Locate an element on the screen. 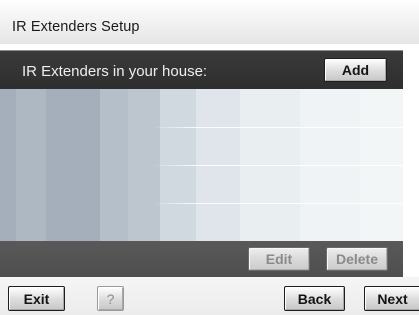 This screenshot has width=419, height=315. add-button: Add is located at coordinates (355, 70).